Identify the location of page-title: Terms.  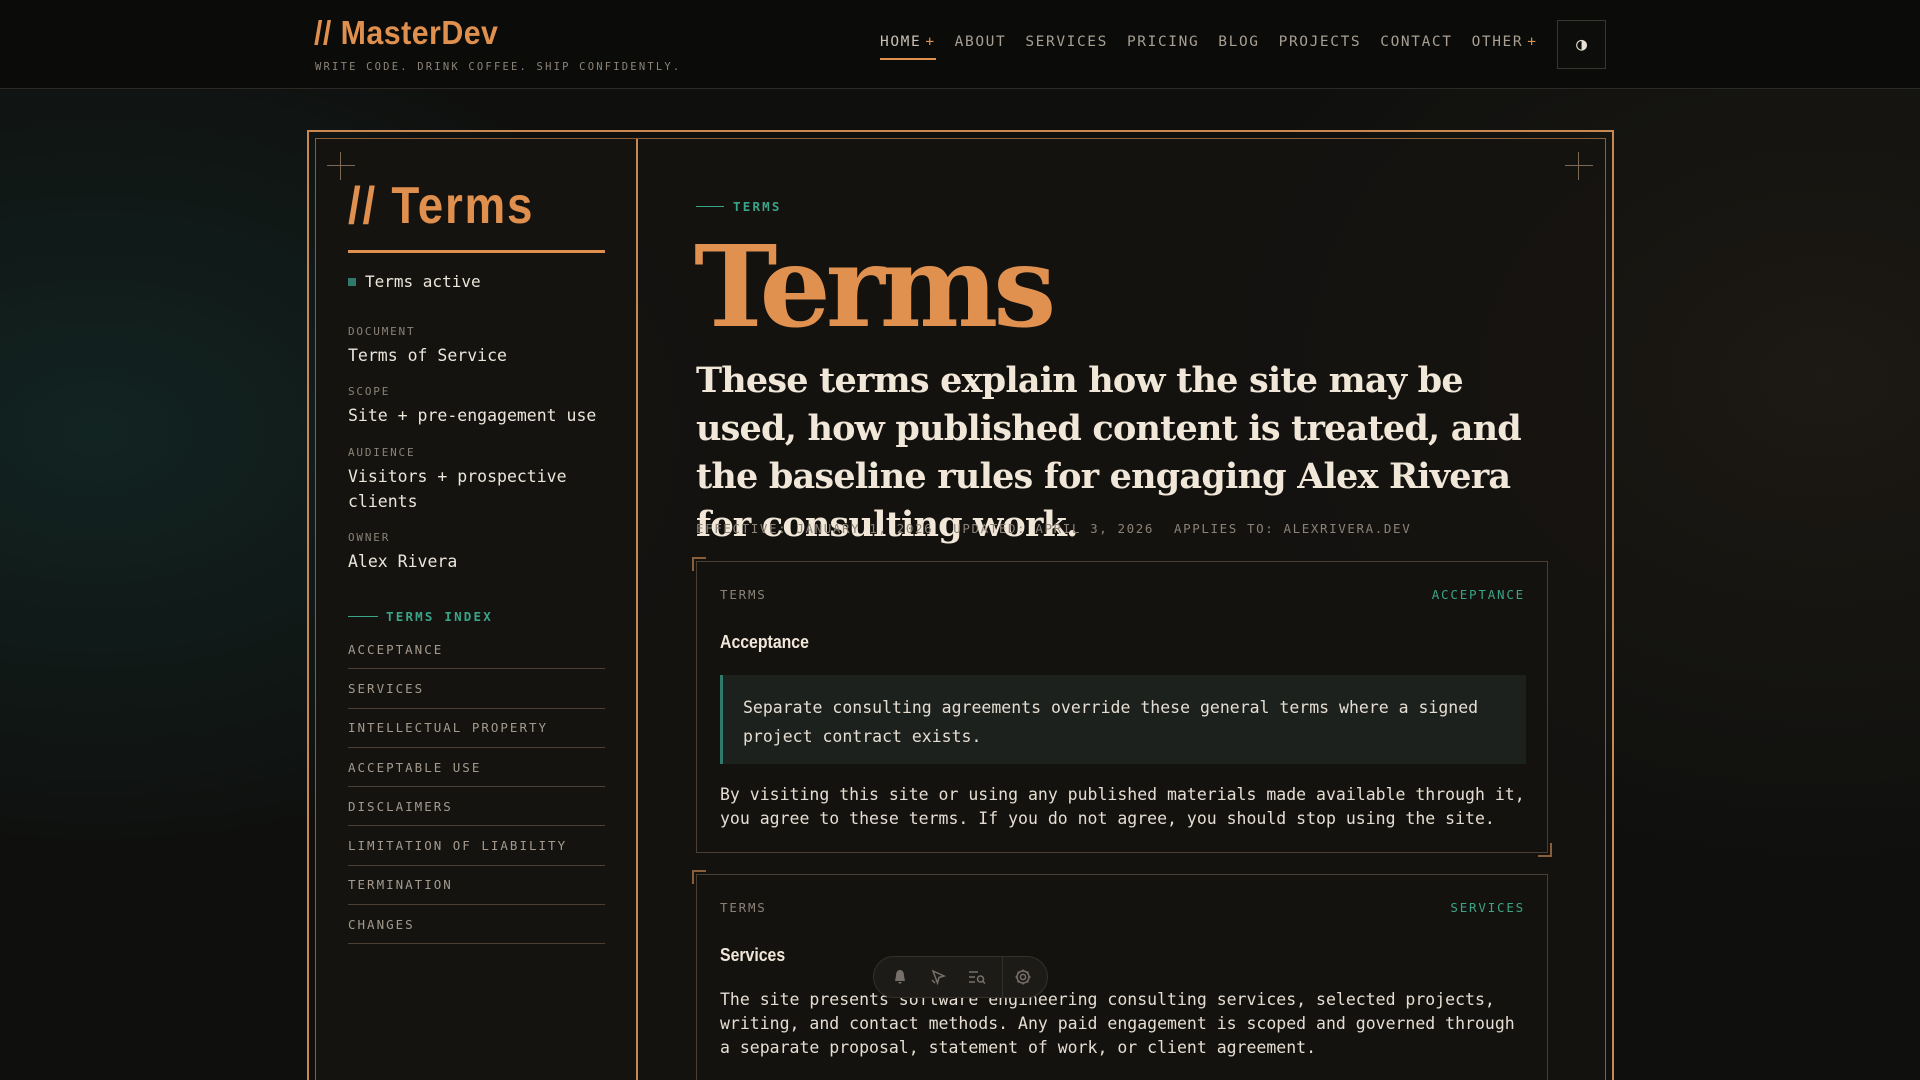
(875, 287).